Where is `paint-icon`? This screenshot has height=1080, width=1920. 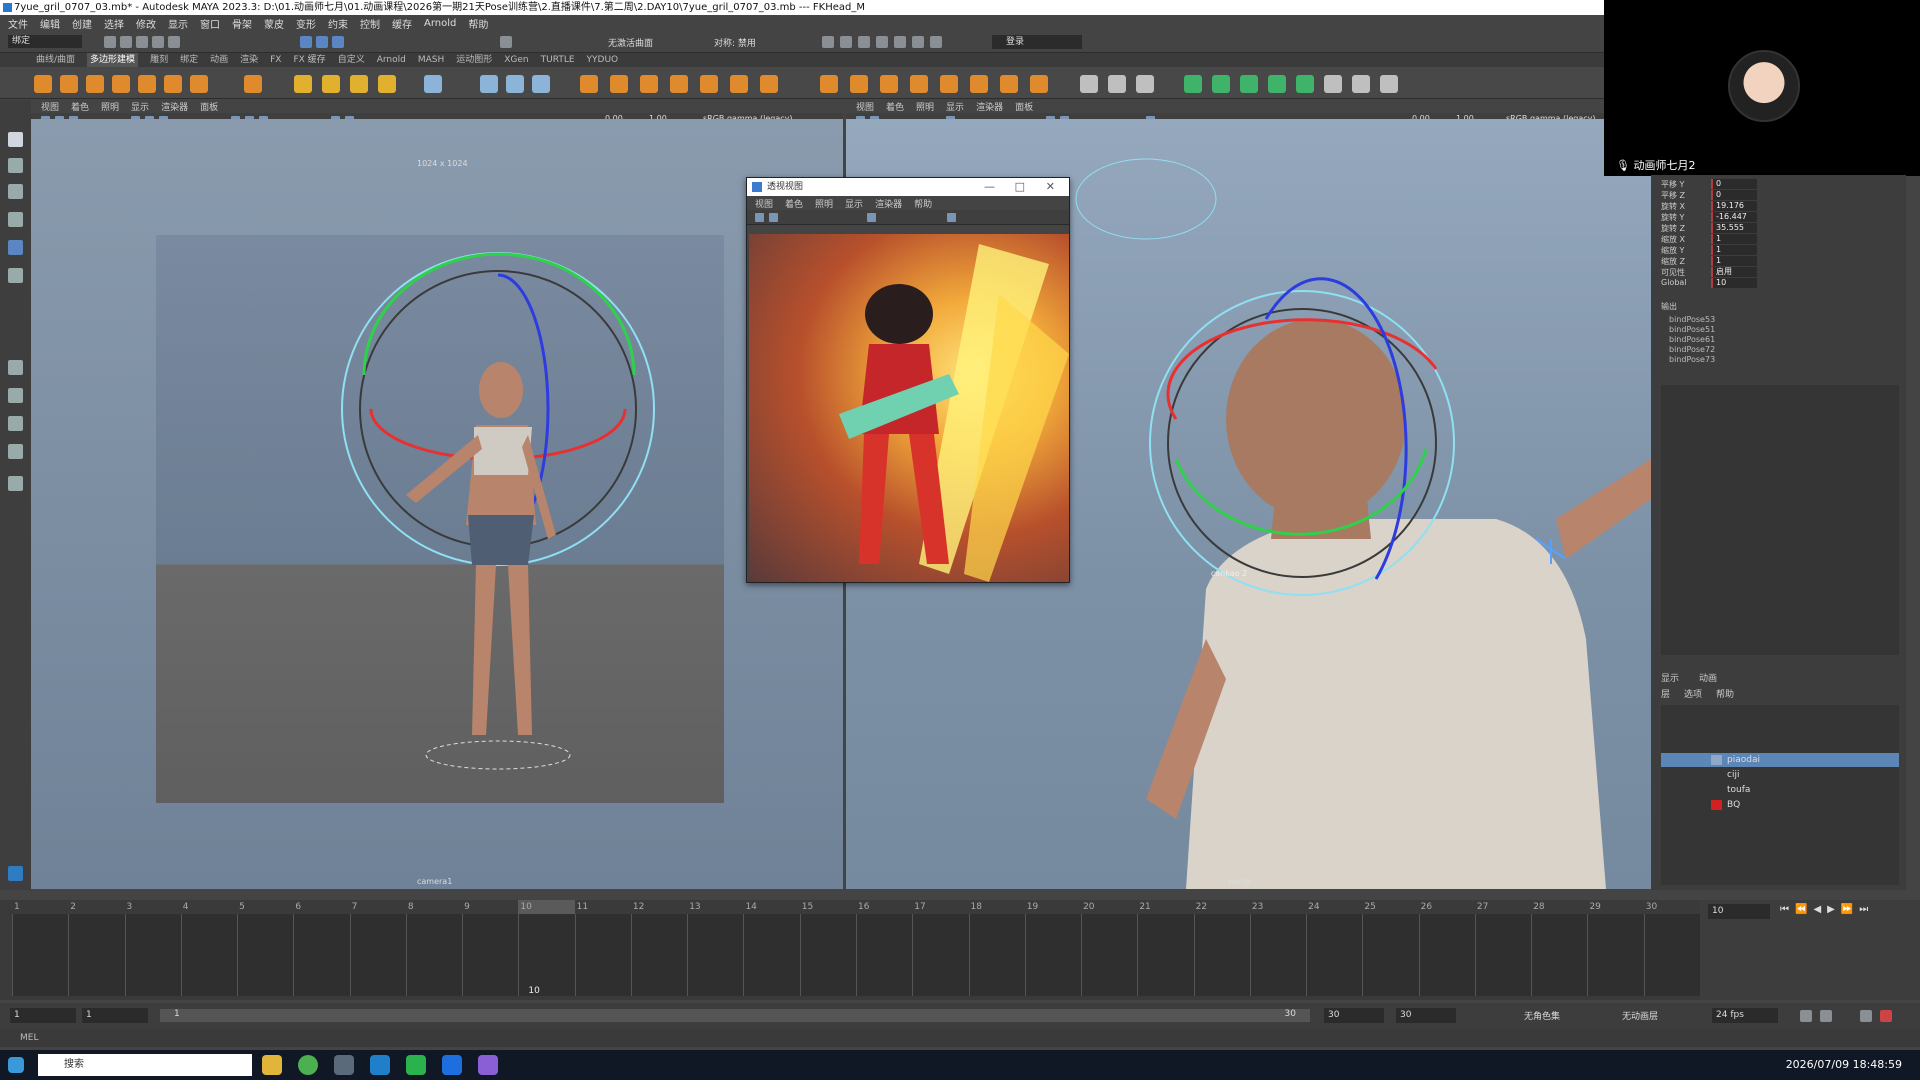 paint-icon is located at coordinates (1117, 84).